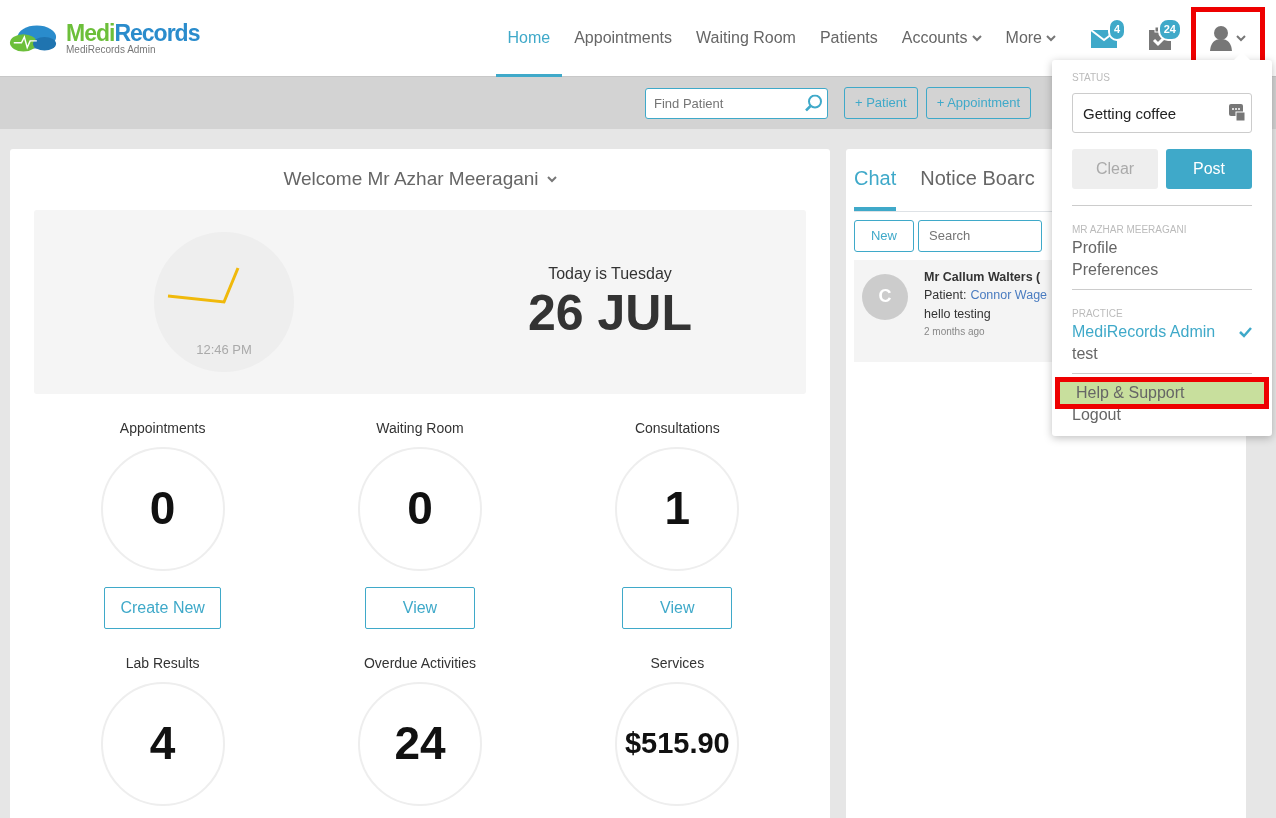  Describe the element at coordinates (1162, 248) in the screenshot. I see `menu-item: Profile` at that location.